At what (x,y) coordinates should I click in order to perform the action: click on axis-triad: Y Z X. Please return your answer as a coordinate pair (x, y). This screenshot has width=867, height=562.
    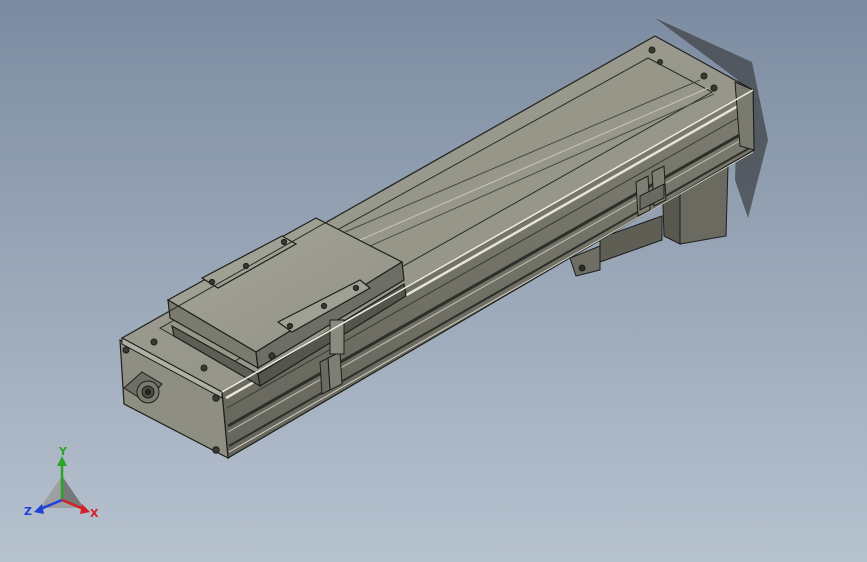
    Looking at the image, I should click on (64, 486).